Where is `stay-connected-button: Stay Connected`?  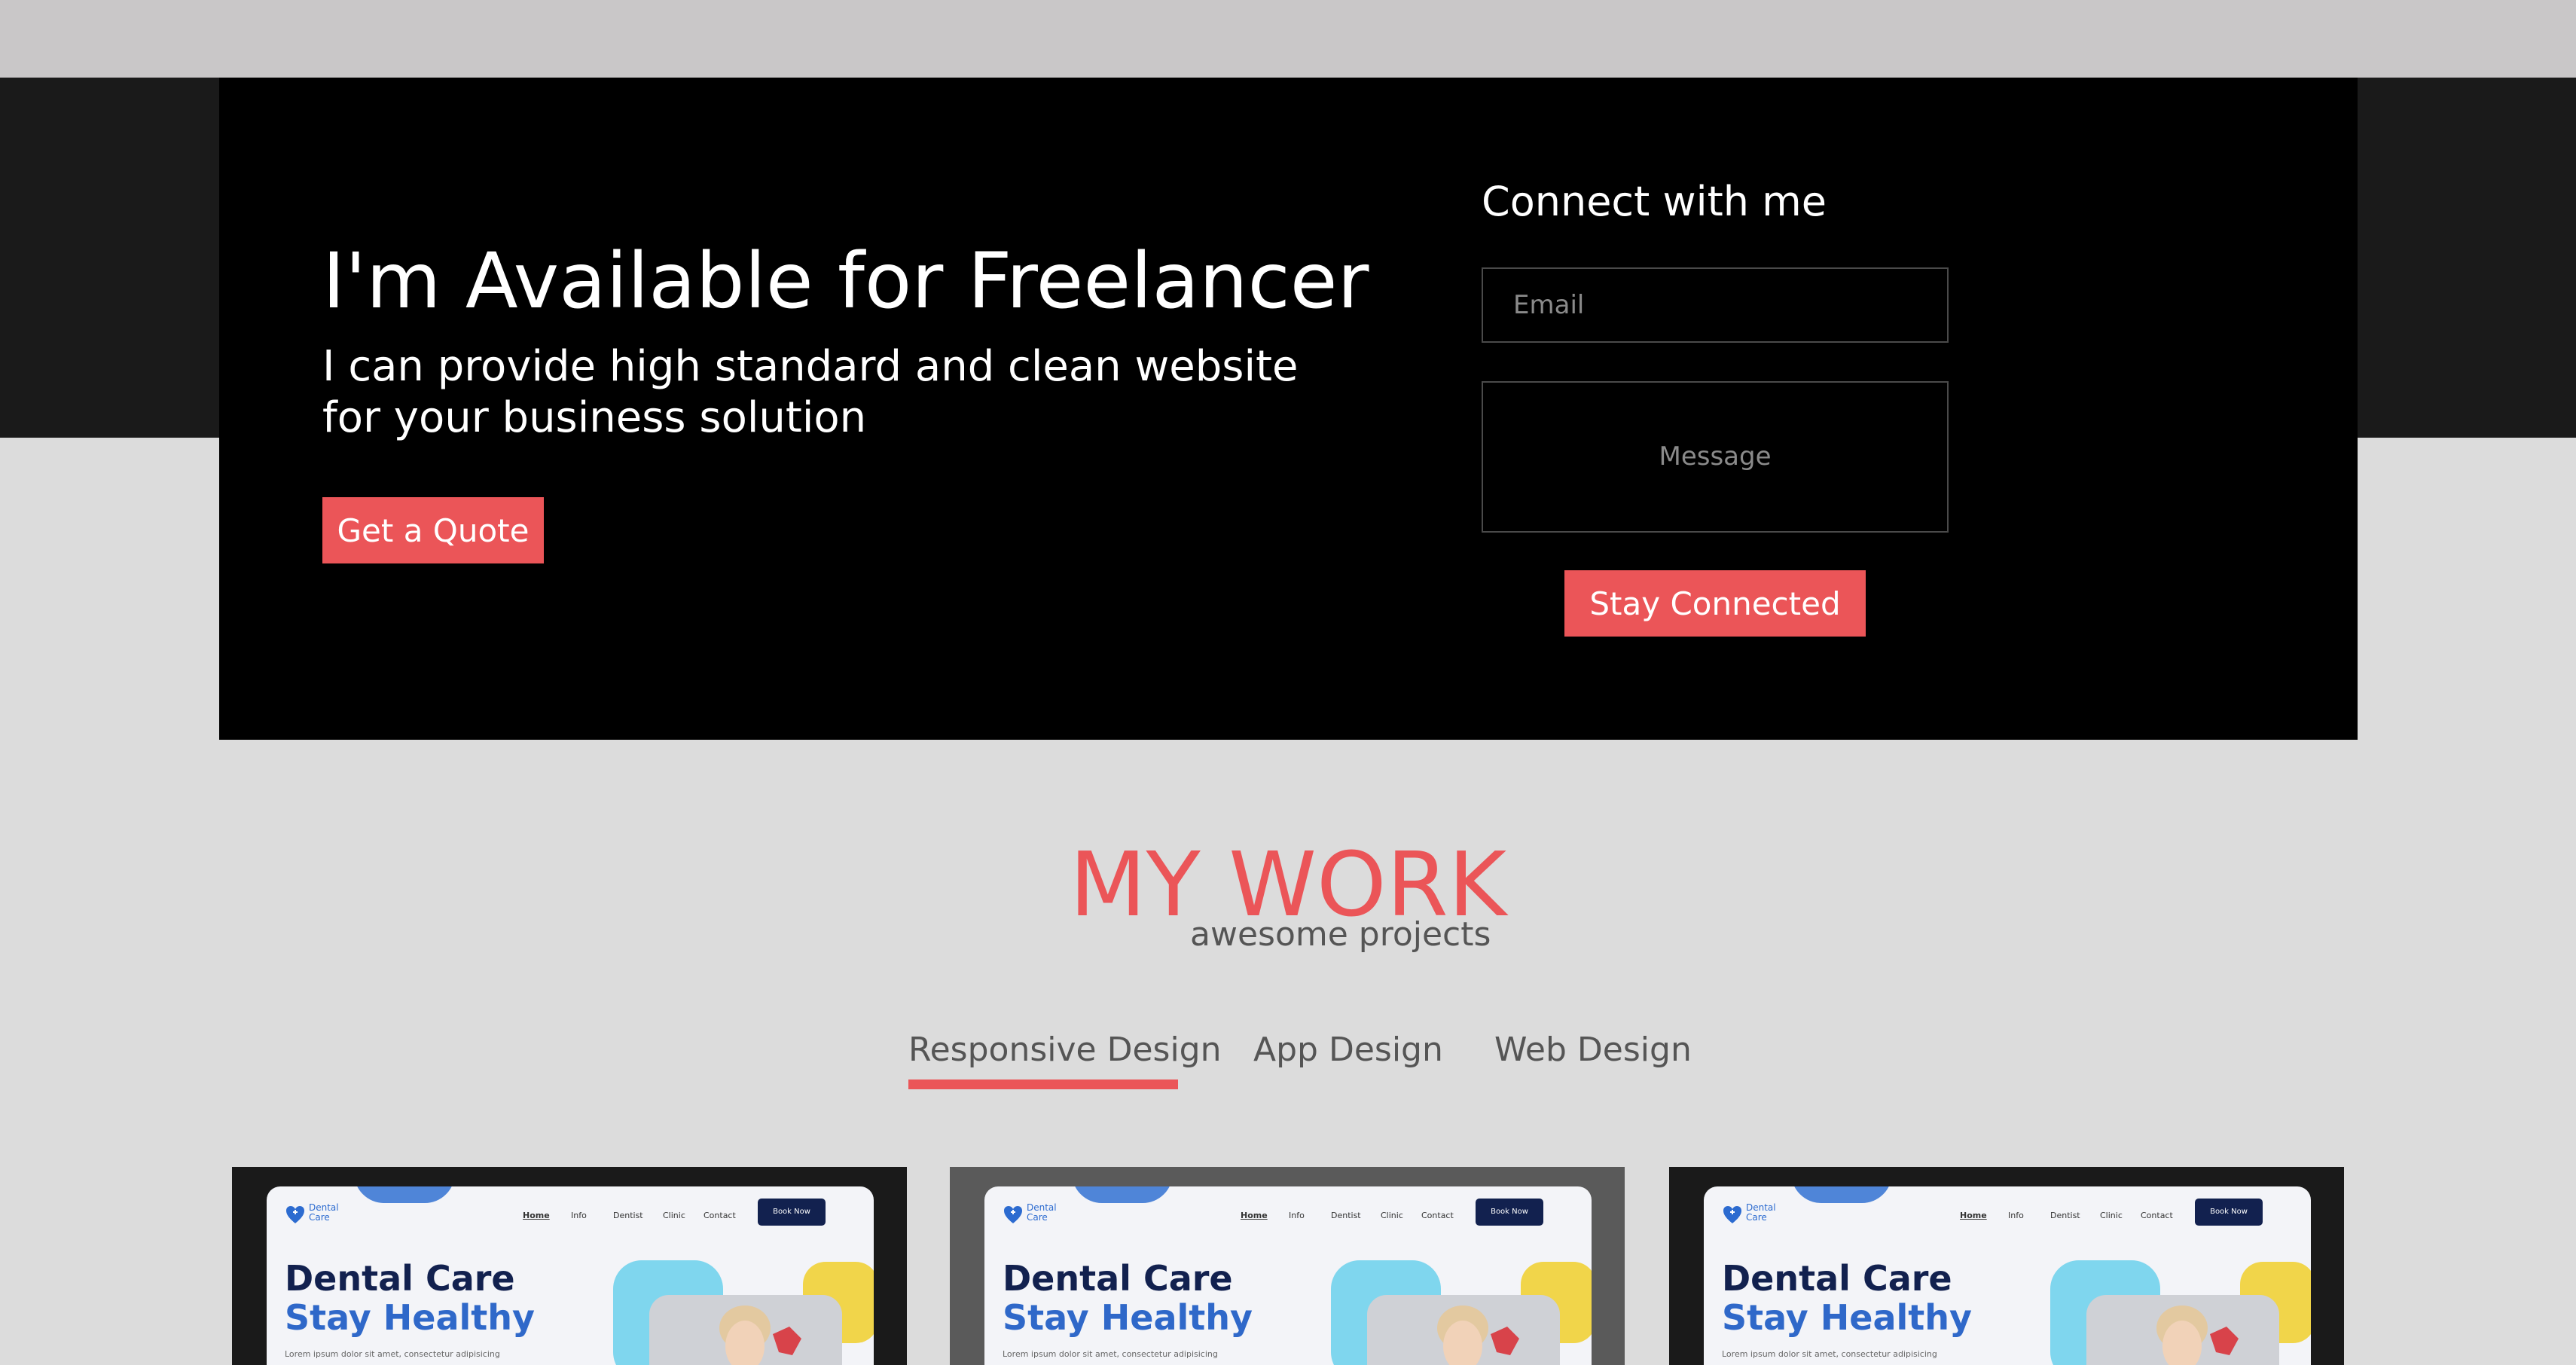 stay-connected-button: Stay Connected is located at coordinates (1715, 603).